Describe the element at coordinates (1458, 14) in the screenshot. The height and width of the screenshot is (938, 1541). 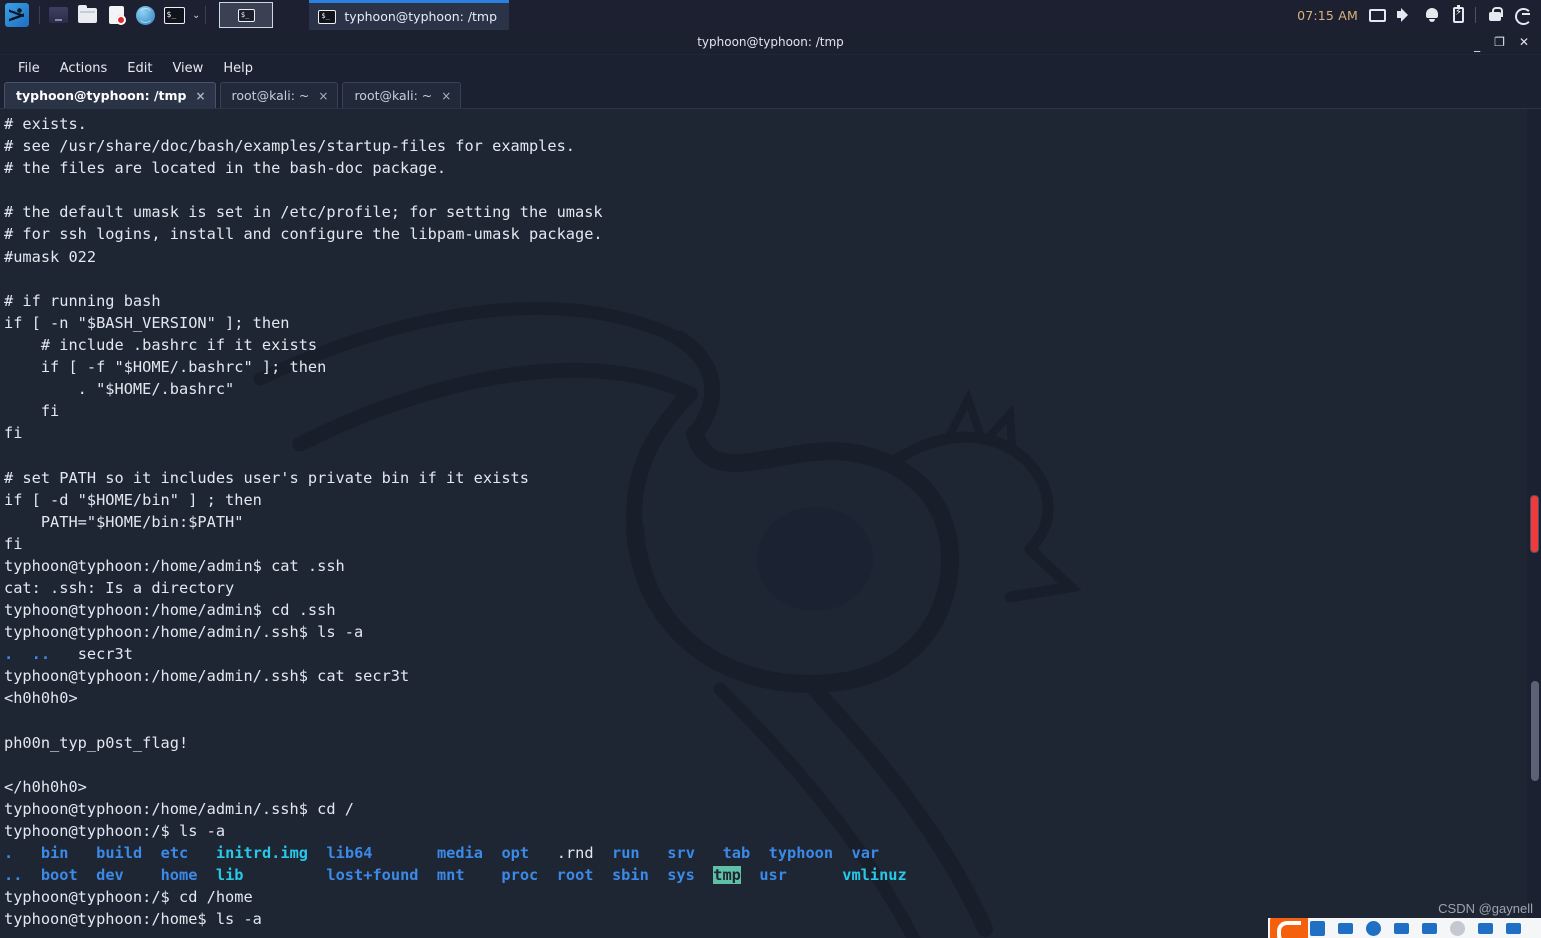
I see `battery-icon` at that location.